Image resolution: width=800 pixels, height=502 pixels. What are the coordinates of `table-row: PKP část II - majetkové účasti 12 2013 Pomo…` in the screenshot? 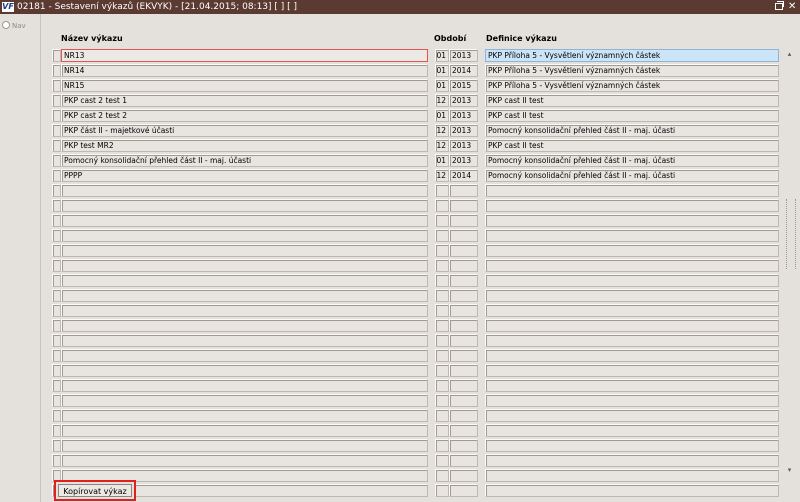 It's located at (400, 131).